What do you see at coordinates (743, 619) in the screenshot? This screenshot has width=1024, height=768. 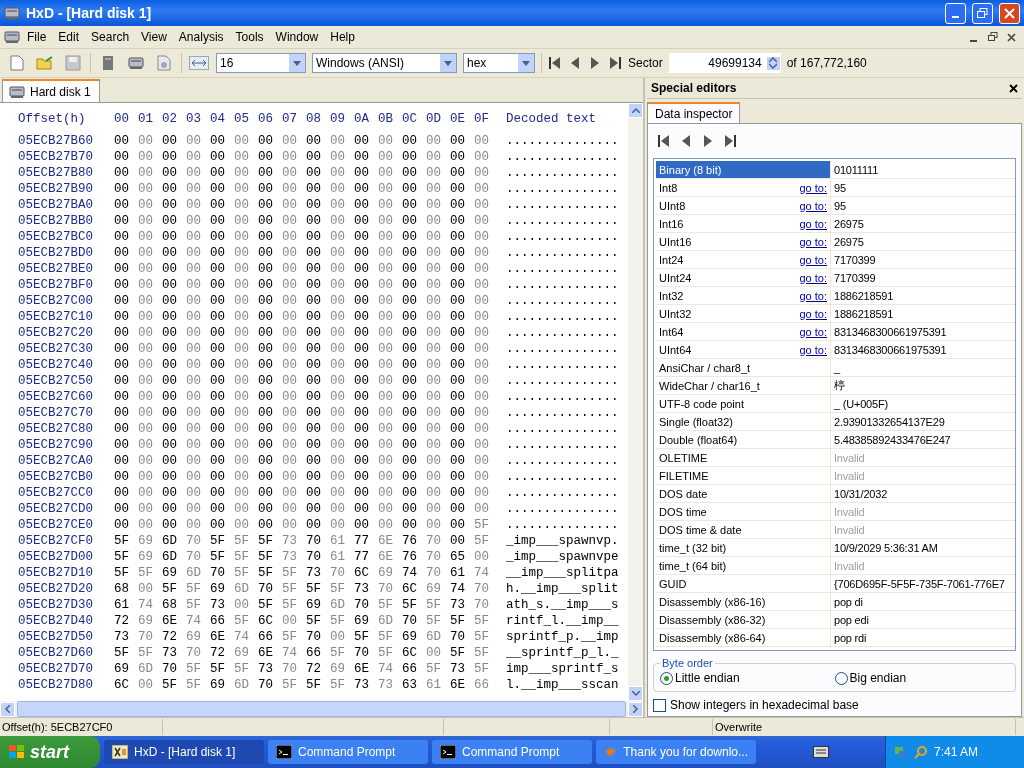 I see `field-label: Disassembly (x86-32)` at bounding box center [743, 619].